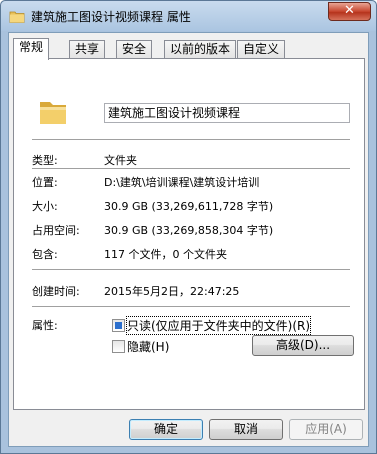 The image size is (377, 454). I want to click on created-value: 2015年5月2日，22:47:25, so click(172, 291).